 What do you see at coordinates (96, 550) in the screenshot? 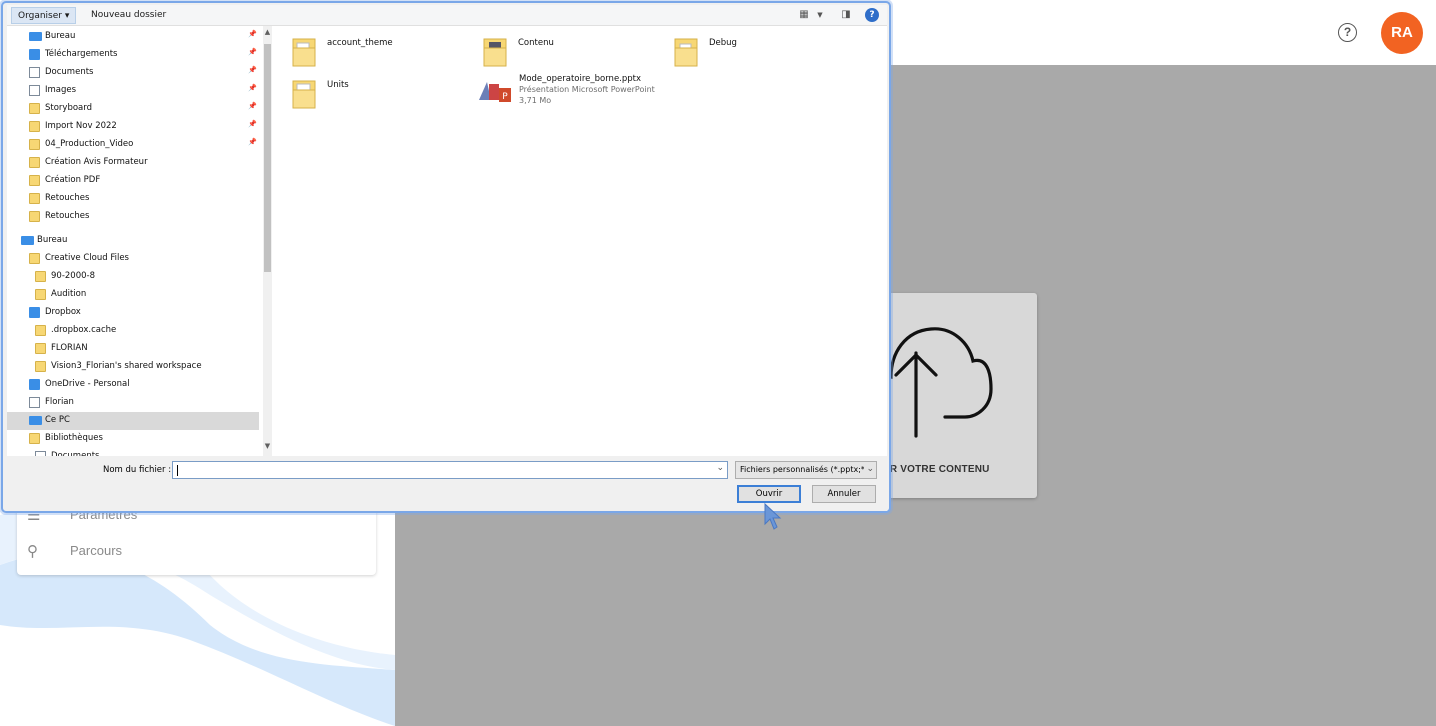
I see `sidebar-item-label: Parcours` at bounding box center [96, 550].